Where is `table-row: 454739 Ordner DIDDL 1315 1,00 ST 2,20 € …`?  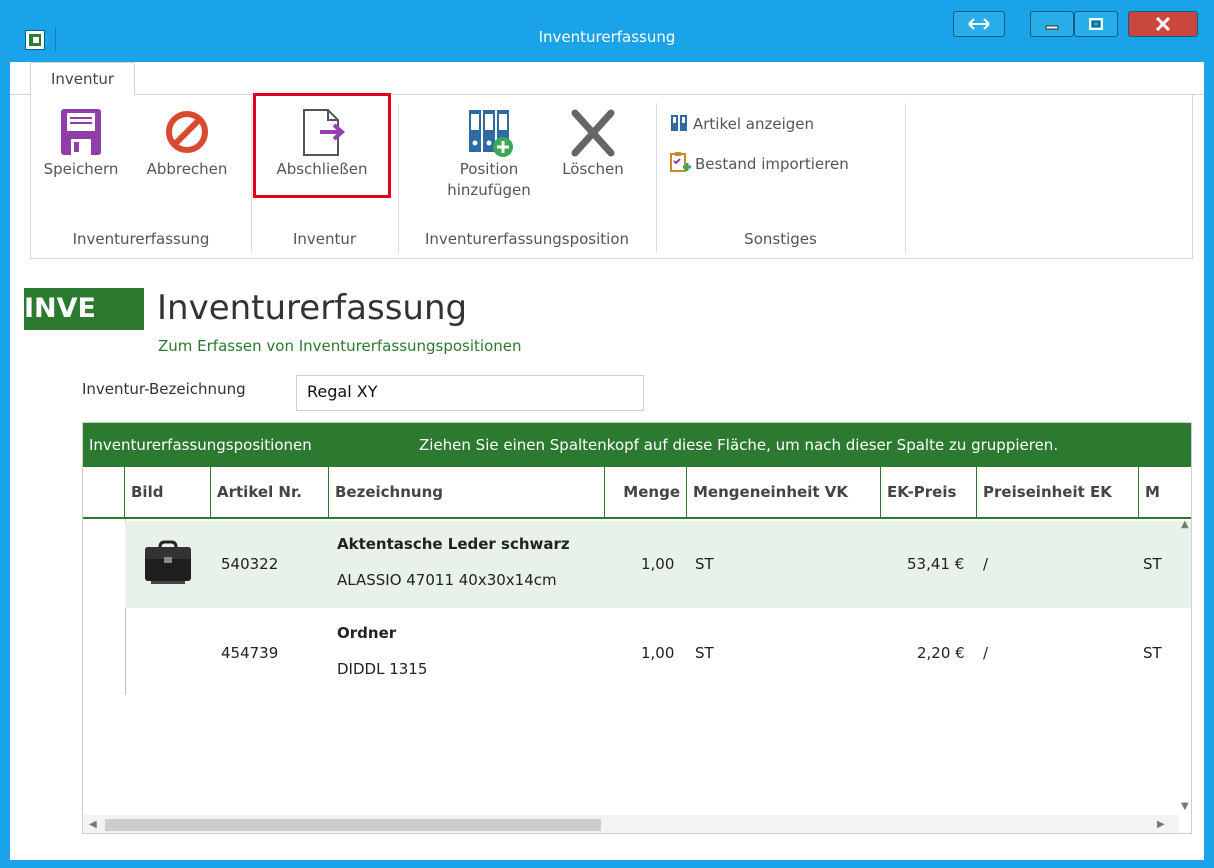
table-row: 454739 Ordner DIDDL 1315 1,00 ST 2,20 € … is located at coordinates (658, 651).